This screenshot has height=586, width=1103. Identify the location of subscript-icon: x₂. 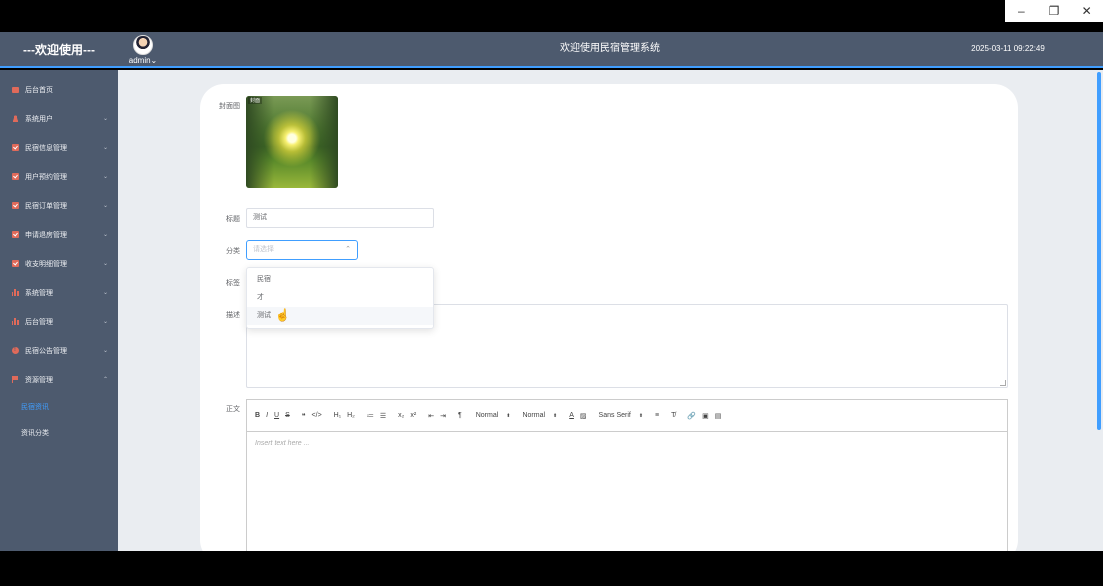
(401, 415).